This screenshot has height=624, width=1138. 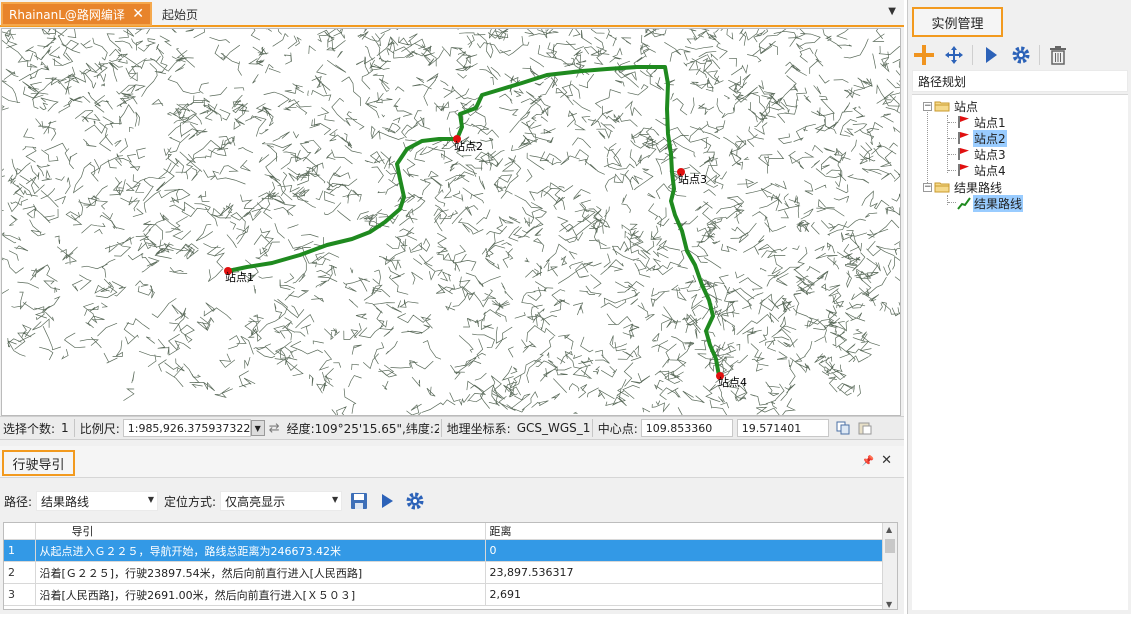 I want to click on tree-group-stations: − 站点, so click(x=951, y=106).